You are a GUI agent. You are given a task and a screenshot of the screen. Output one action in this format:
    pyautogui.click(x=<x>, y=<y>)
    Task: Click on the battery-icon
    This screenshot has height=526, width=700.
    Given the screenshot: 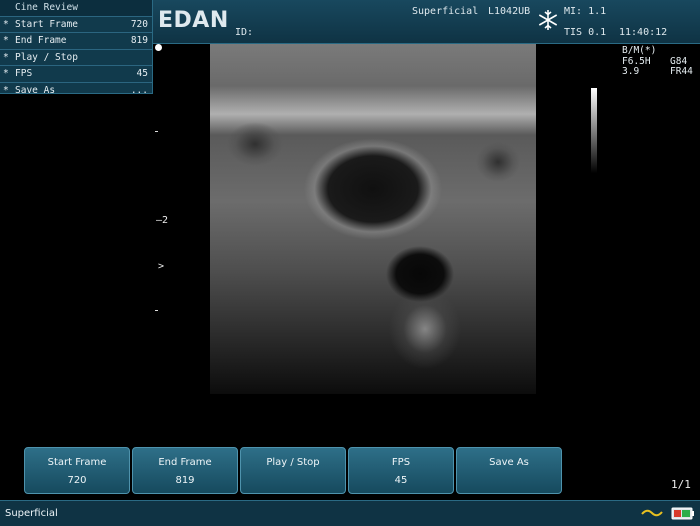 What is the action you would take?
    pyautogui.click(x=682, y=513)
    